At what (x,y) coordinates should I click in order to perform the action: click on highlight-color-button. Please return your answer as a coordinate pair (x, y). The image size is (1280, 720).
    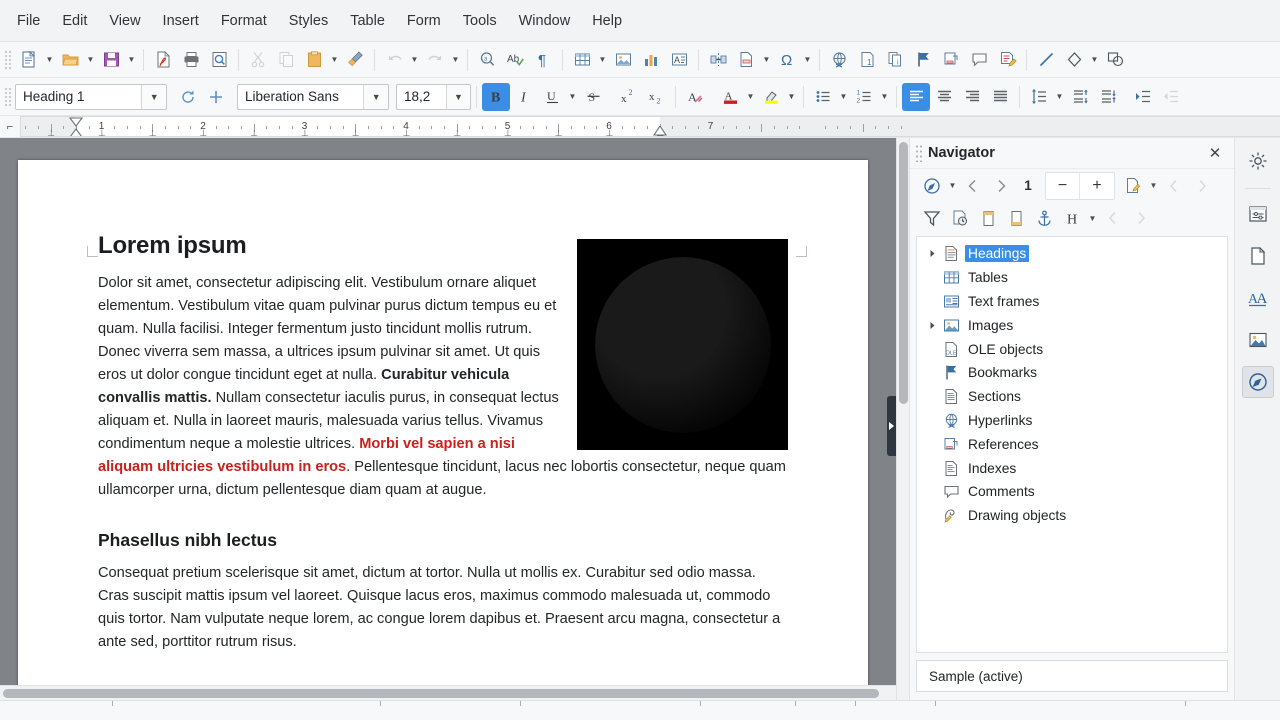
    Looking at the image, I should click on (771, 97).